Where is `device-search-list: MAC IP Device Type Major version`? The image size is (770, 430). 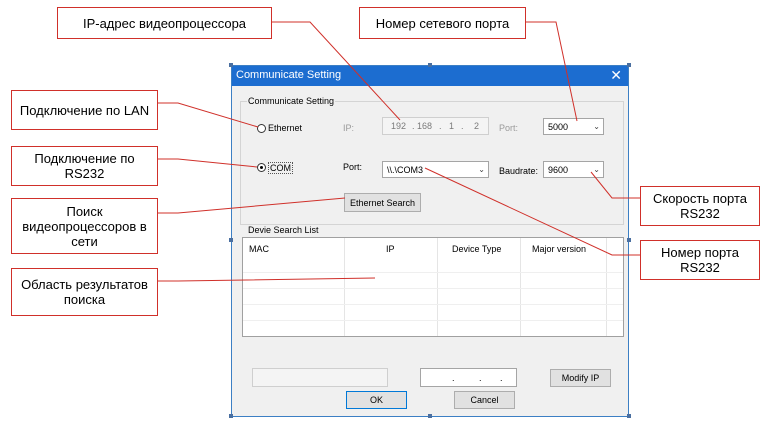
device-search-list: MAC IP Device Type Major version is located at coordinates (433, 287).